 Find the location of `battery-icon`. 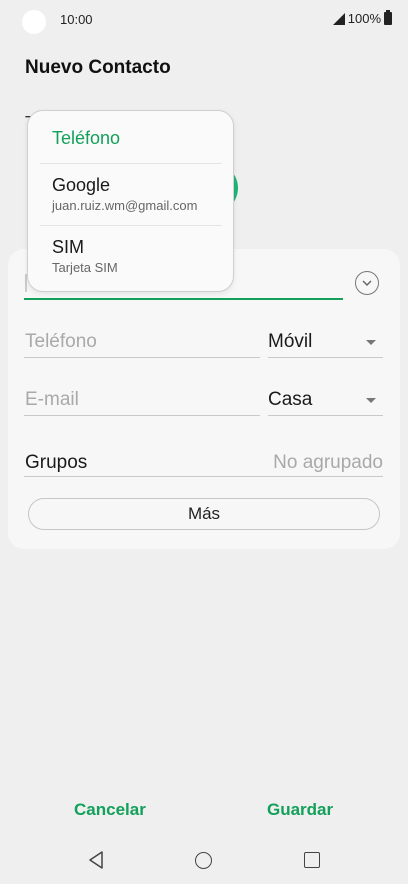

battery-icon is located at coordinates (388, 17).